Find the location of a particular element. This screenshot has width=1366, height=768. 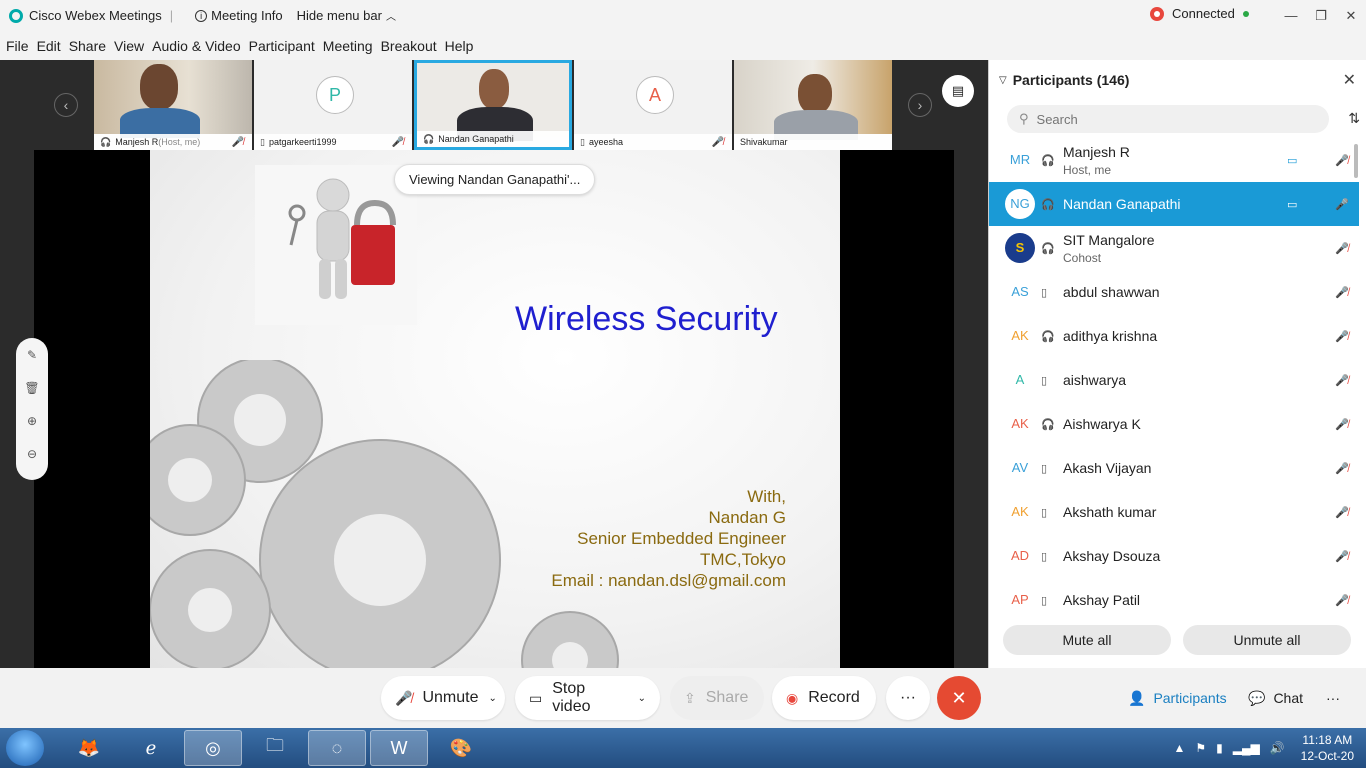

video-thumbnail-active: 🎧 Nandan Ganapathi is located at coordinates (493, 105).